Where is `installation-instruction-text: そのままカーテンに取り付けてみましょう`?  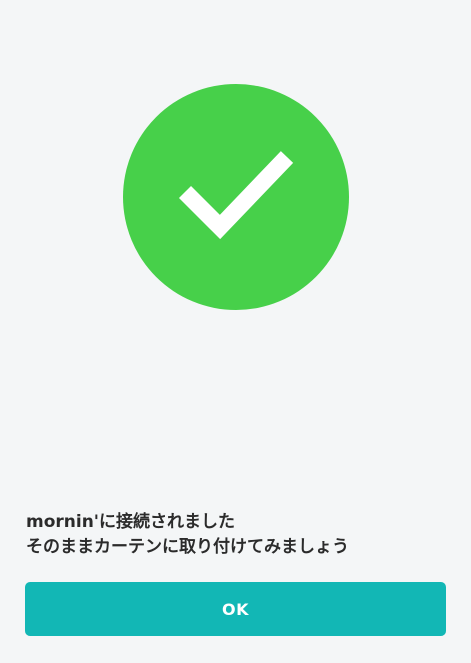 installation-instruction-text: そのままカーテンに取り付けてみましょう is located at coordinates (187, 547).